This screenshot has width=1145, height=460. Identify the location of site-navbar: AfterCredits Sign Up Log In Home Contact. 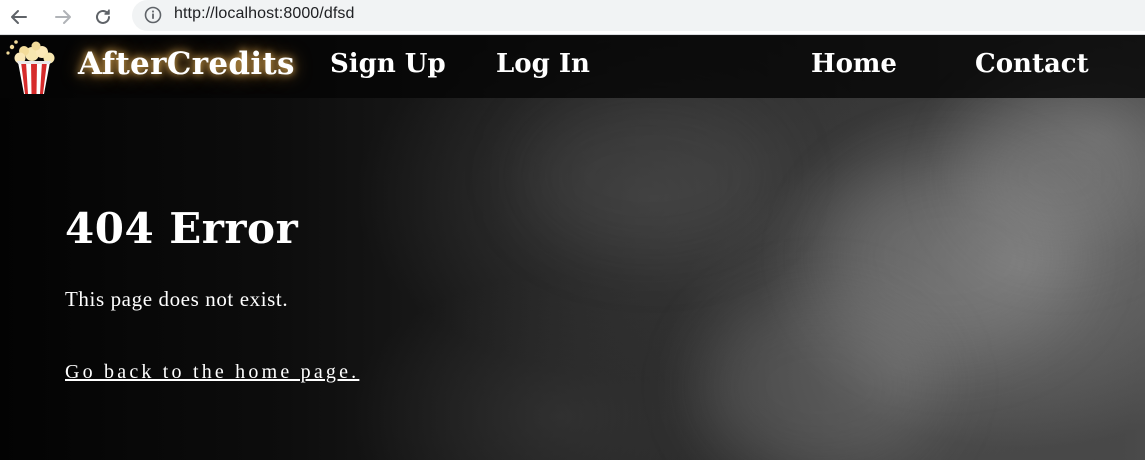
(572, 67).